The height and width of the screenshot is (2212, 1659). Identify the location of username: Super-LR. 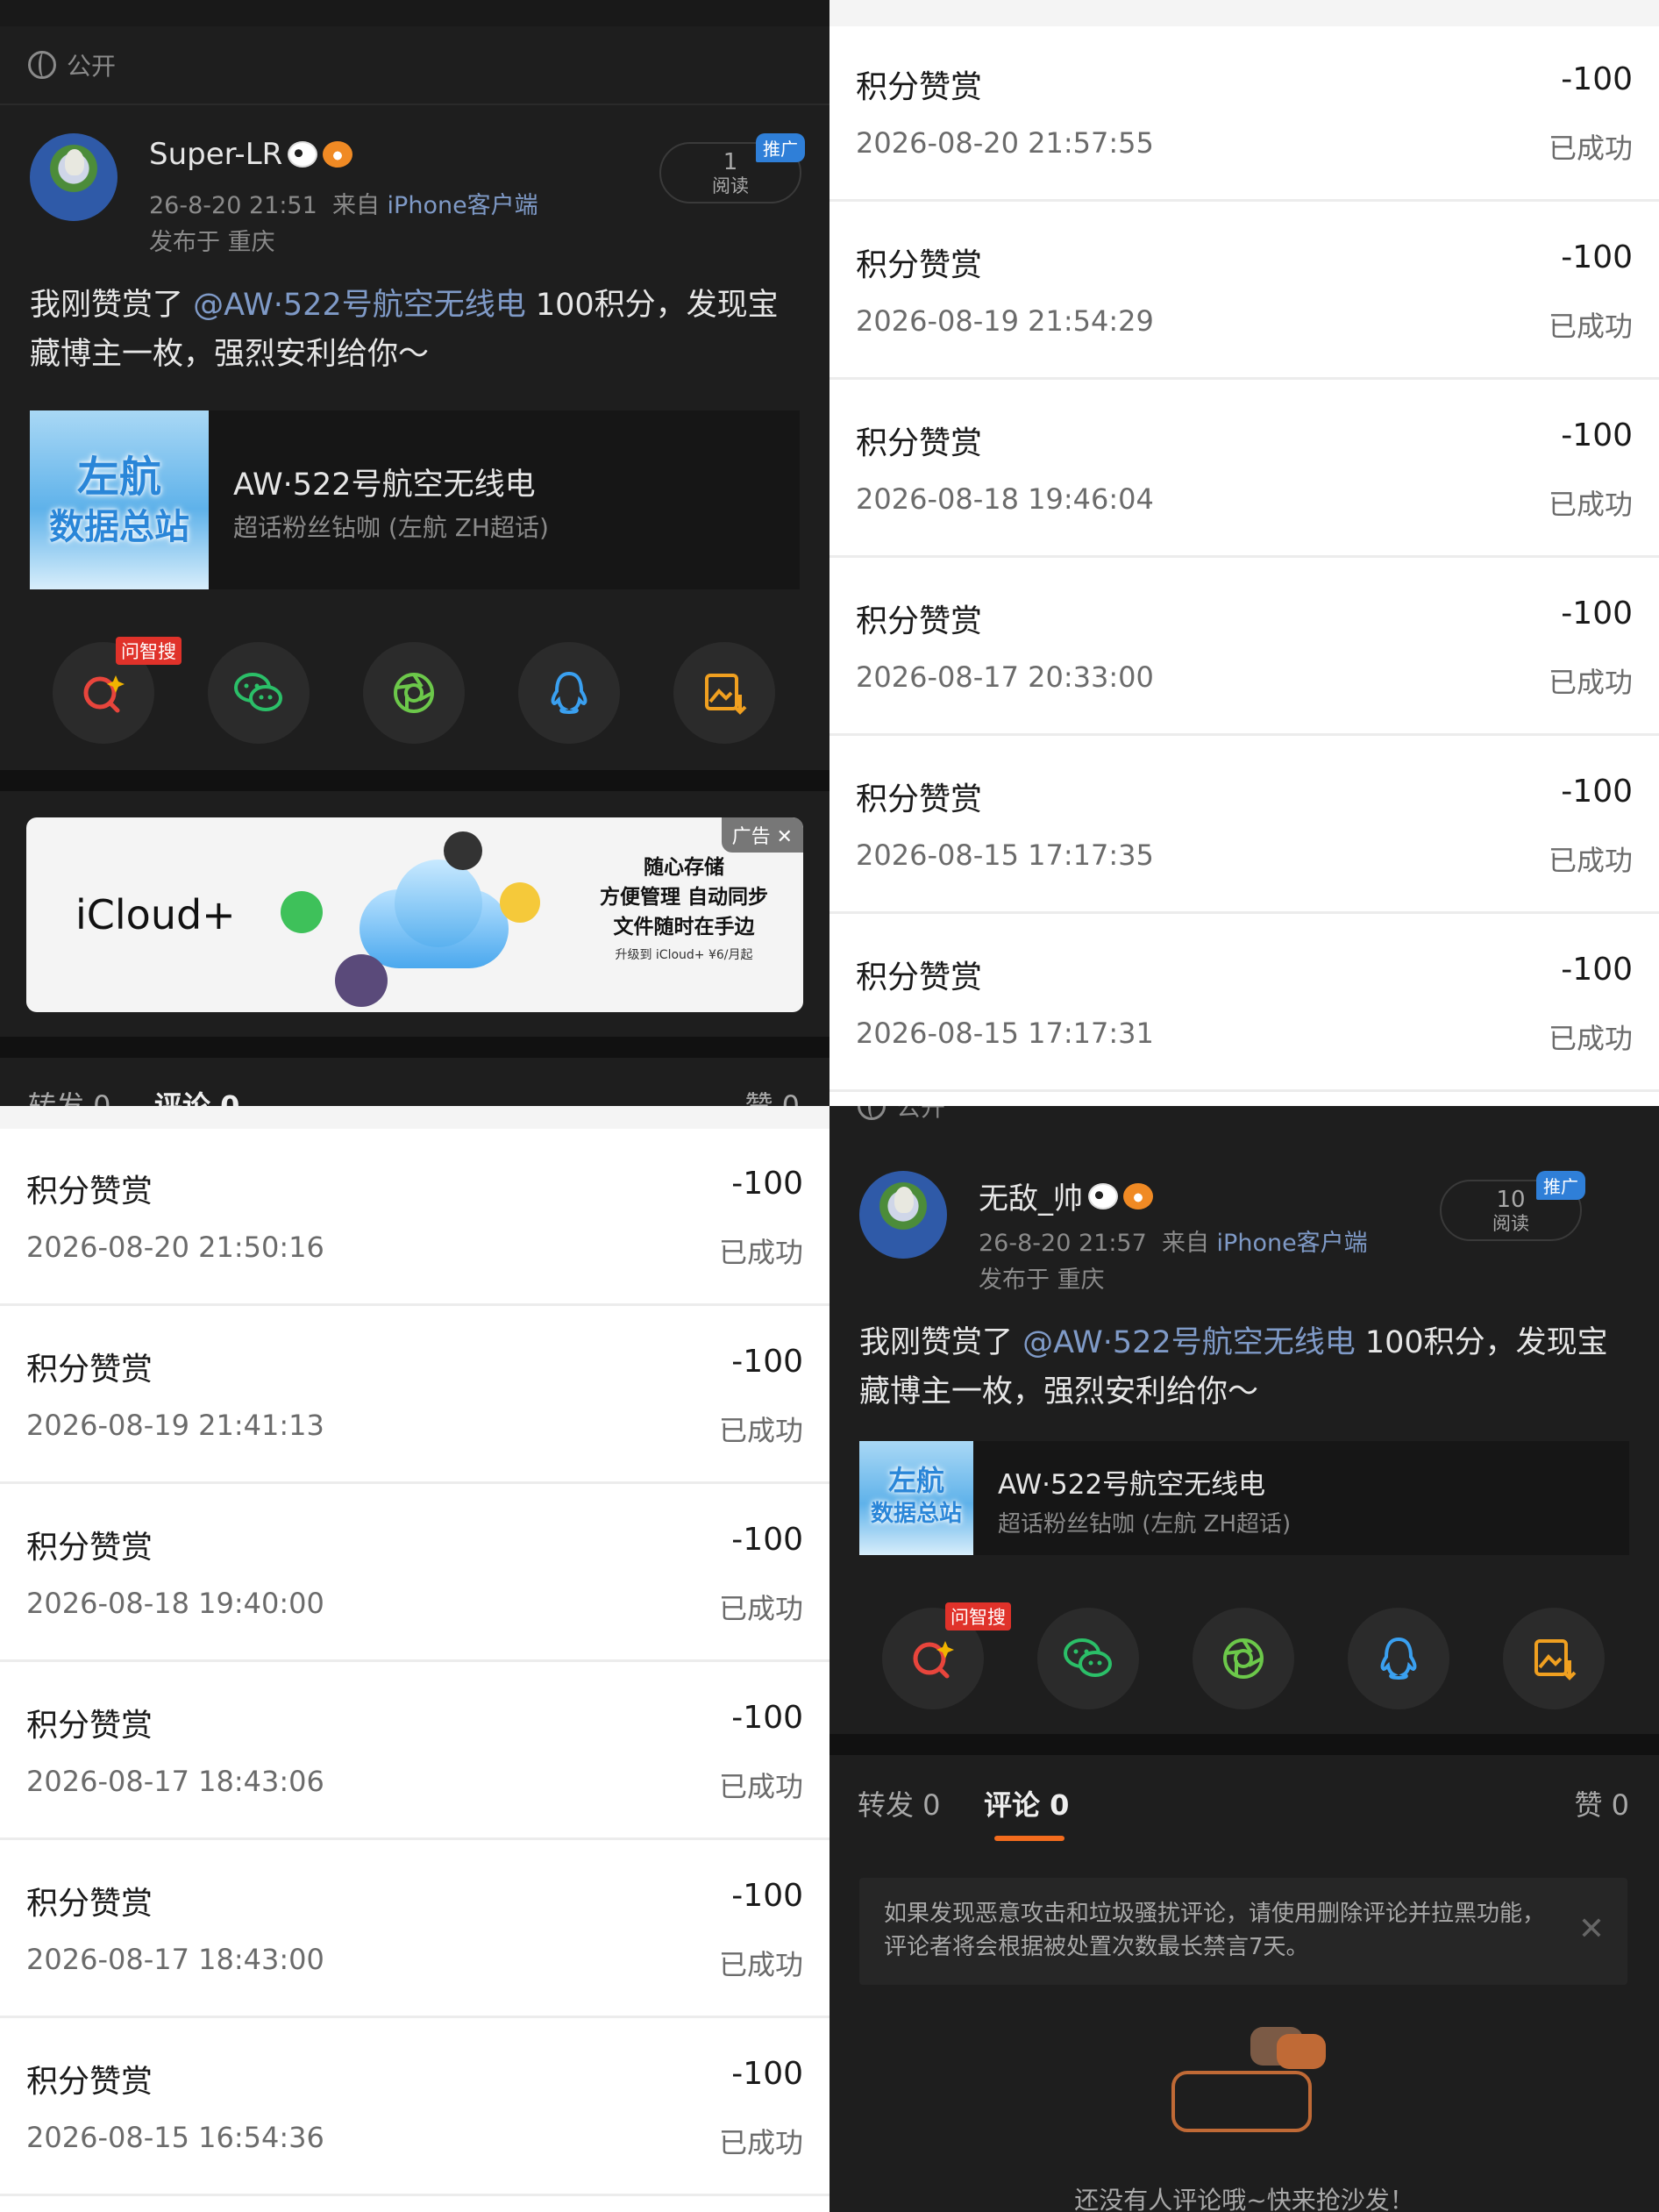
(251, 154).